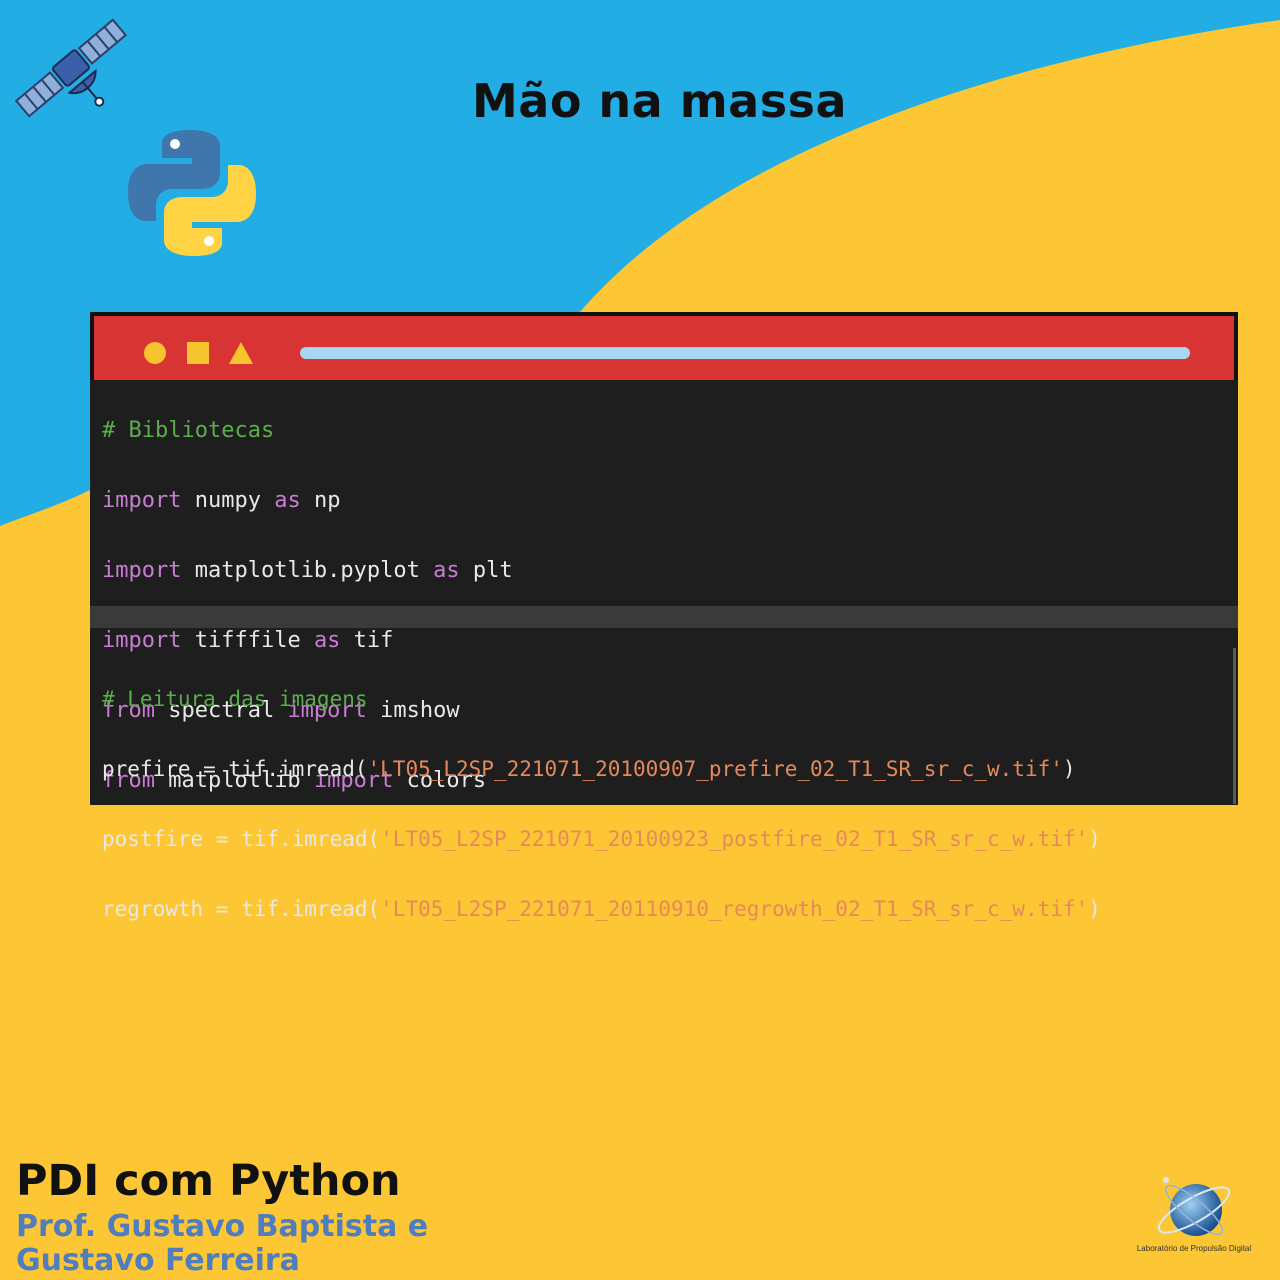 This screenshot has width=1280, height=1280. I want to click on python-logo, so click(192, 193).